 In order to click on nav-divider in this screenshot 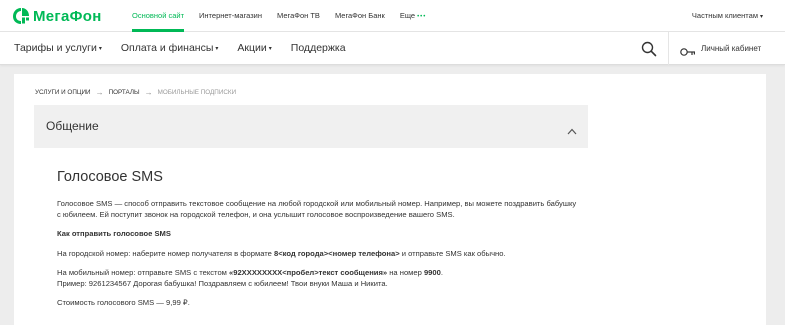, I will do `click(668, 48)`.